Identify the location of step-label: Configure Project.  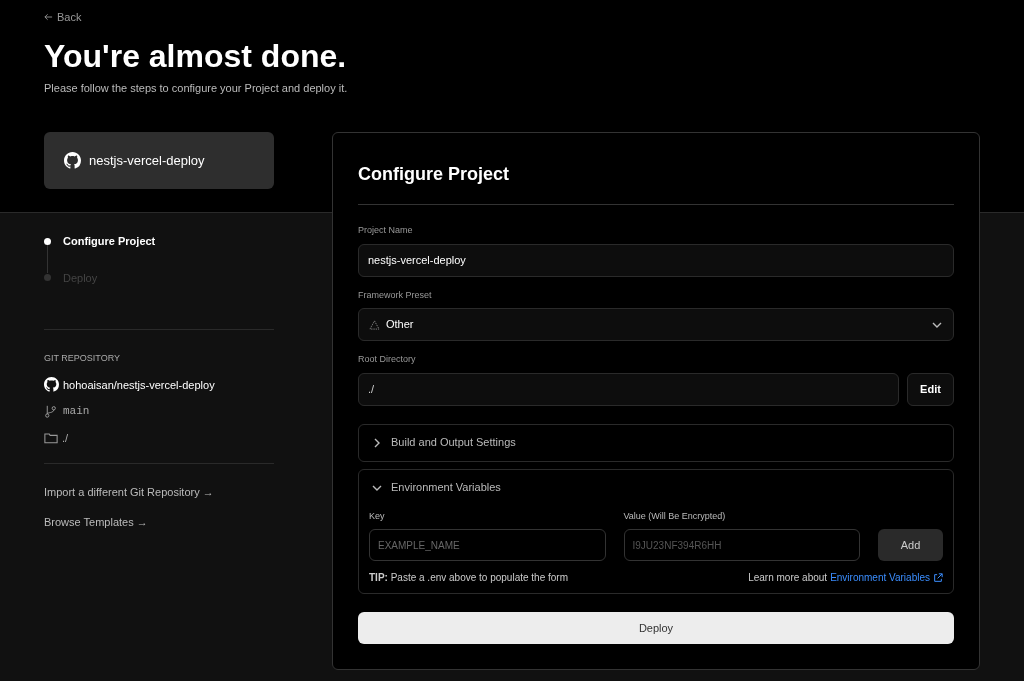
(109, 241).